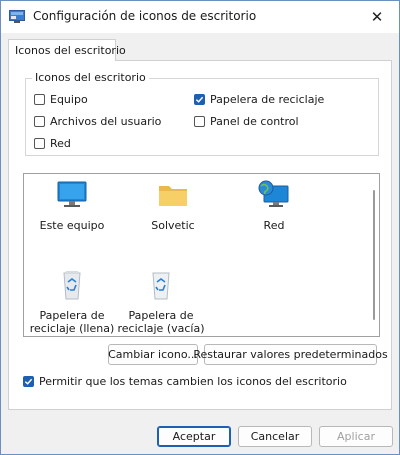  I want to click on recycle-bin-empty-icon, so click(161, 286).